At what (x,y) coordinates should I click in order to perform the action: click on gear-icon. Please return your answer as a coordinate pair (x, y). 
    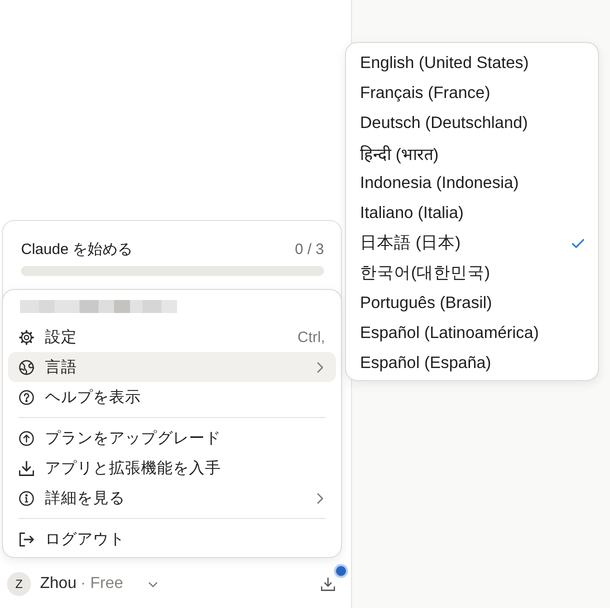
    Looking at the image, I should click on (26, 337).